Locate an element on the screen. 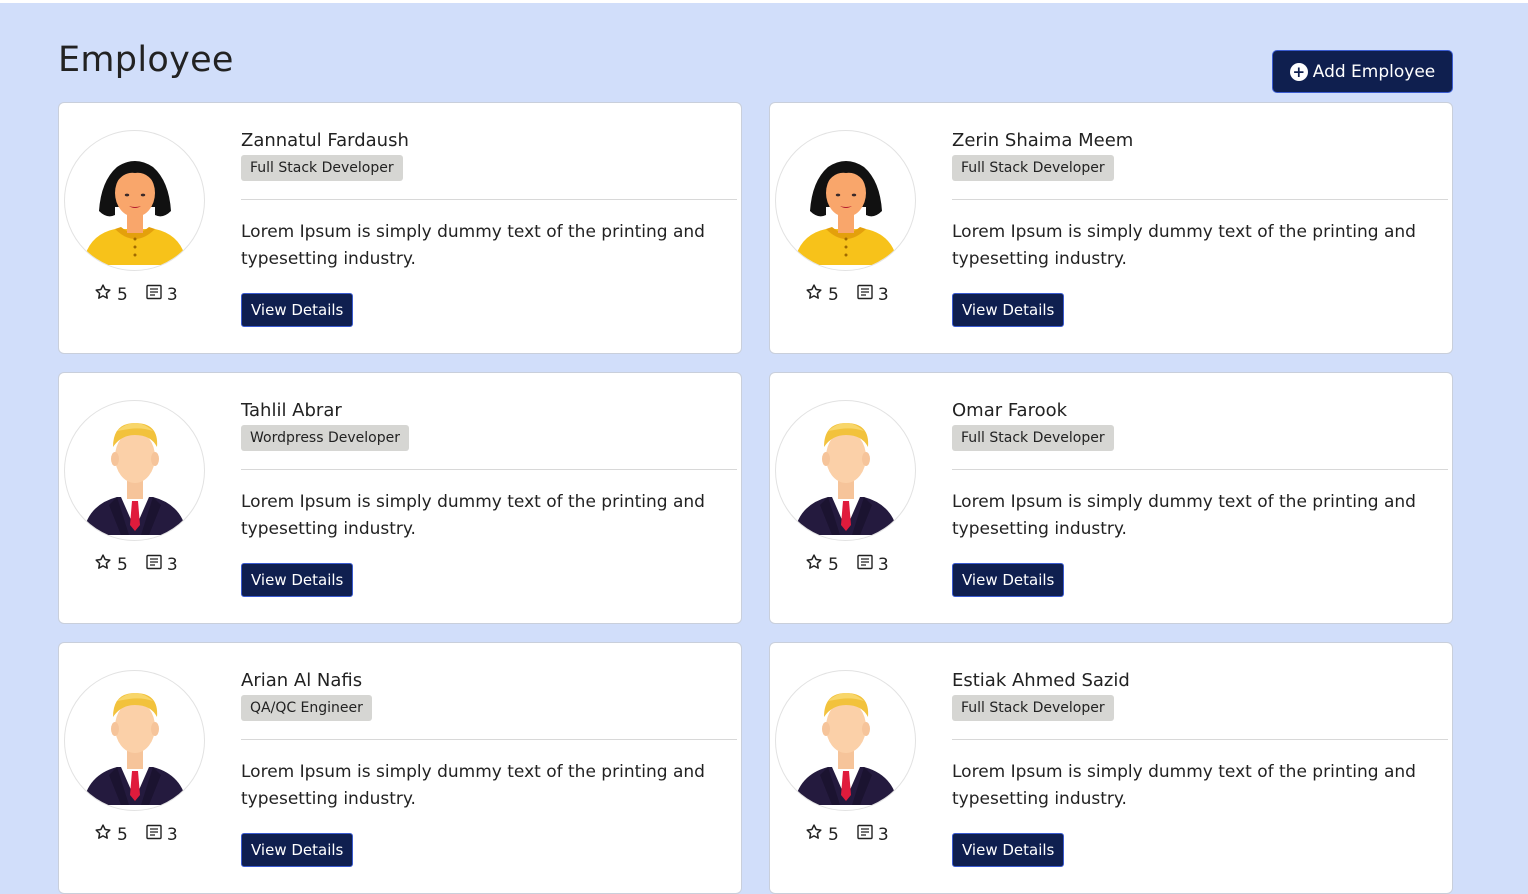 This screenshot has height=894, width=1528. add-employee-button: + Add Employee is located at coordinates (1362, 71).